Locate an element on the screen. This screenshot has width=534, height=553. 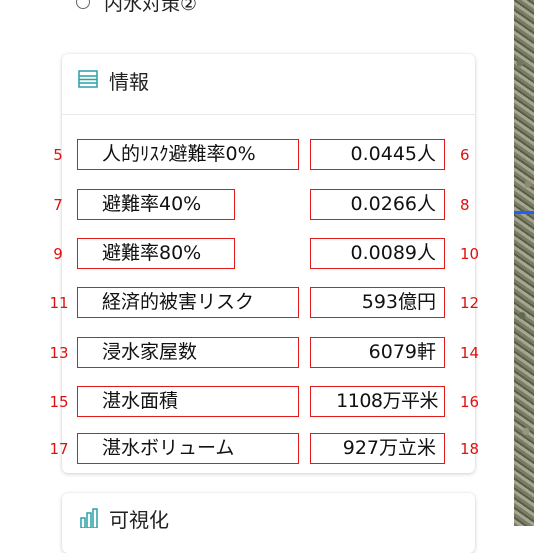
map-view is located at coordinates (524, 263).